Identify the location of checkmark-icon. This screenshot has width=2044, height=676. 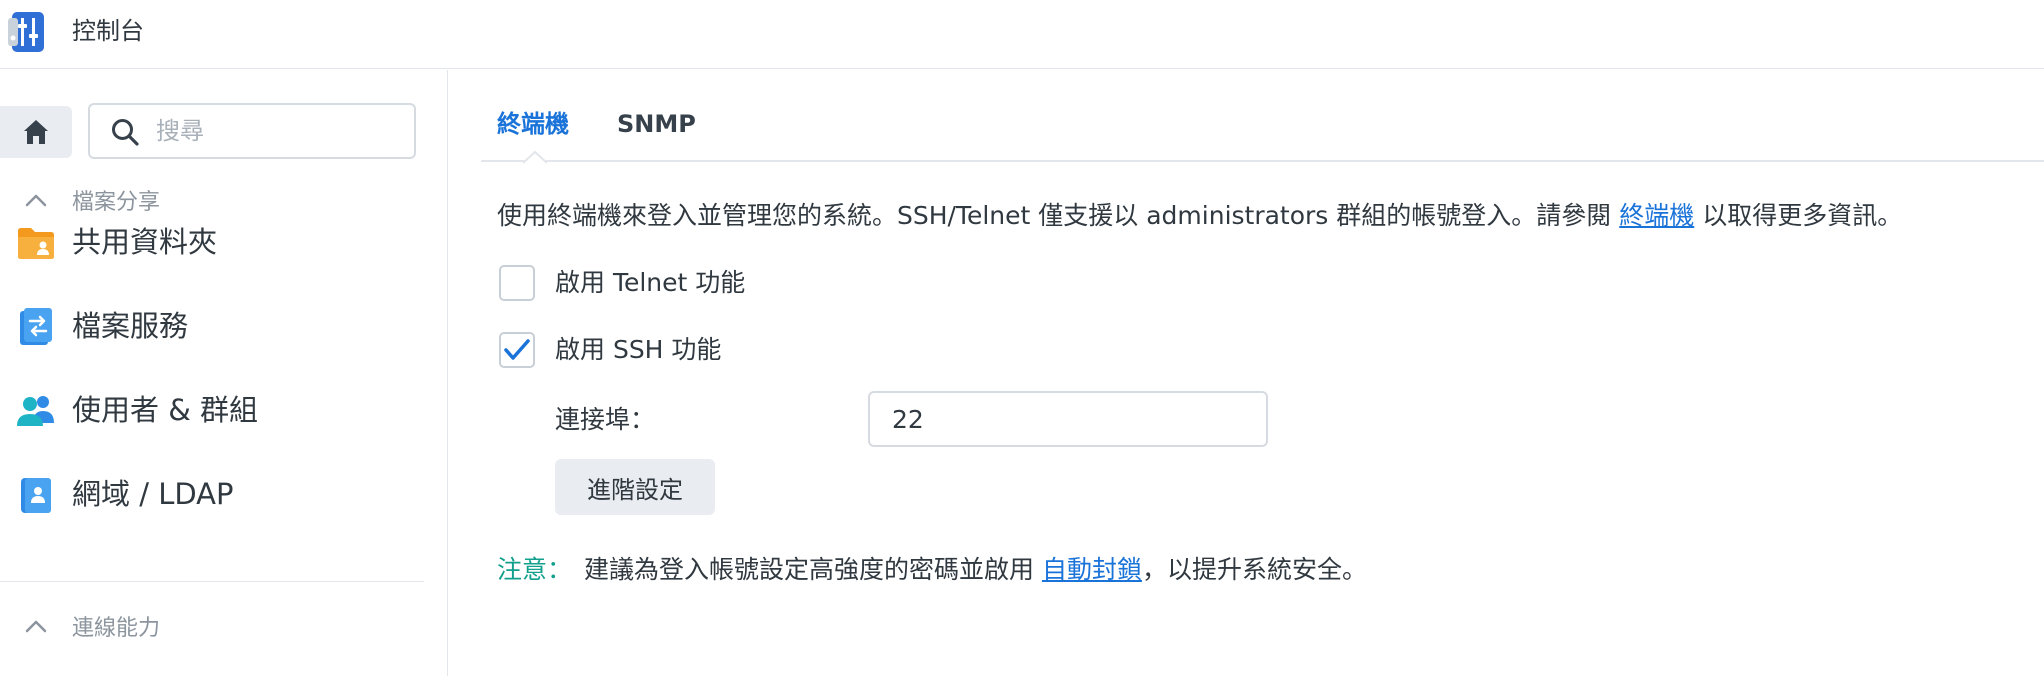
(517, 349).